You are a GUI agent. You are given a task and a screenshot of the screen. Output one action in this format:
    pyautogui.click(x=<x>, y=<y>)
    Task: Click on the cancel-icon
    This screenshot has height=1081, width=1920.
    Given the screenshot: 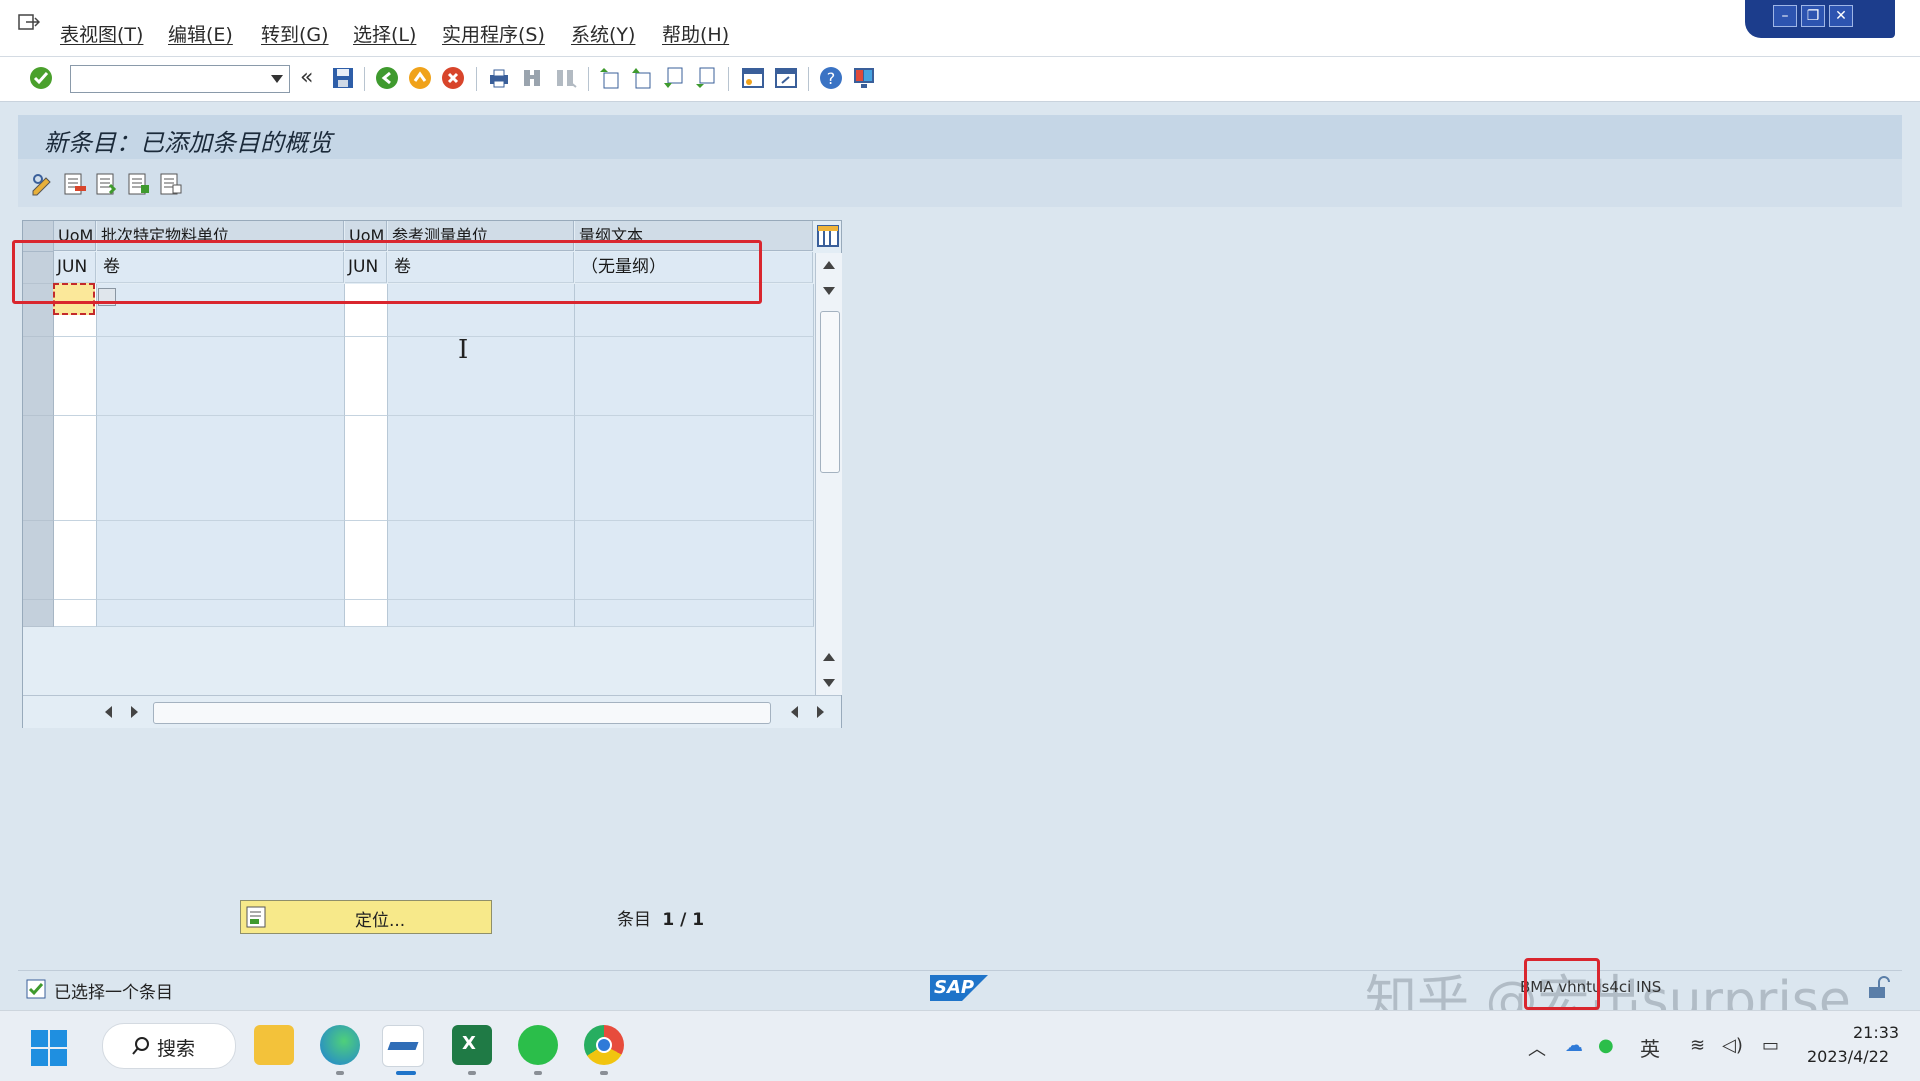 What is the action you would take?
    pyautogui.click(x=453, y=78)
    